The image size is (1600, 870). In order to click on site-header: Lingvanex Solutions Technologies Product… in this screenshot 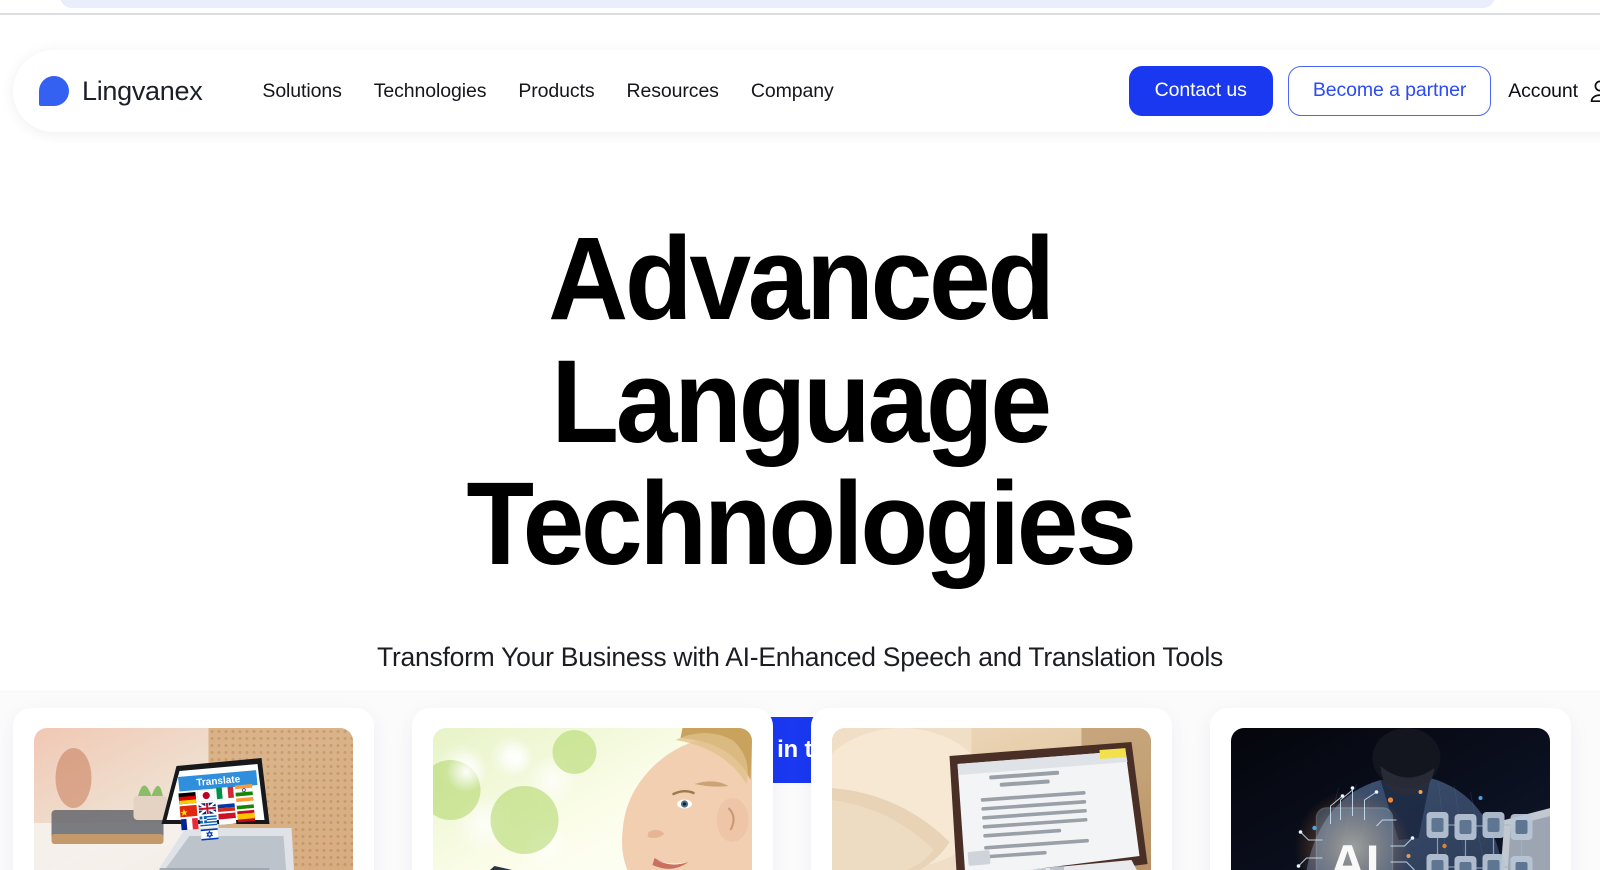, I will do `click(800, 76)`.